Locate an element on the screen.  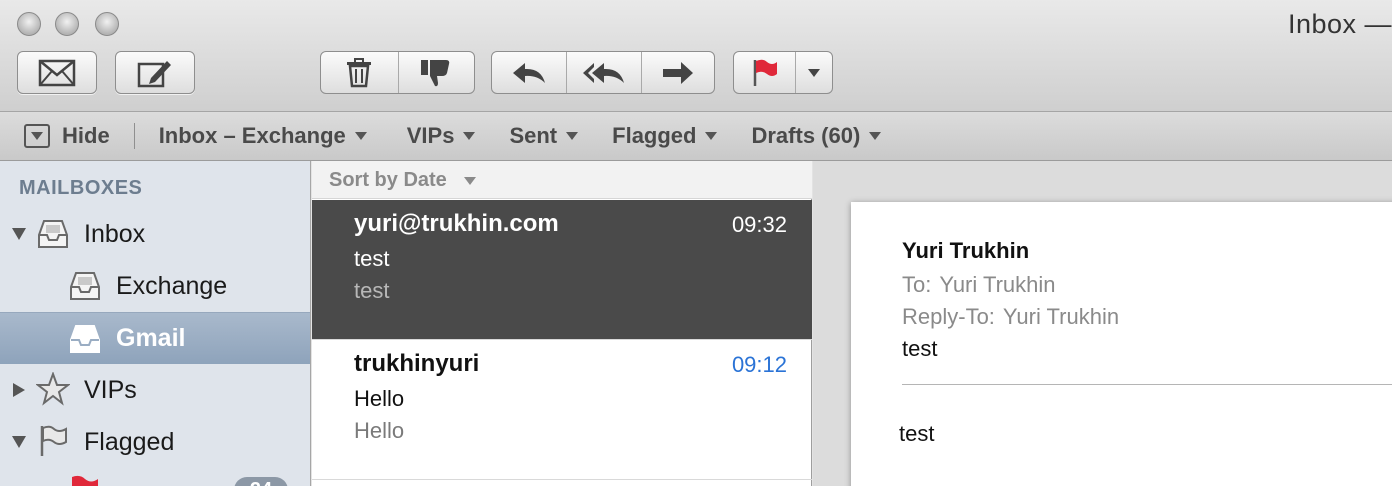
to-label: To: is located at coordinates (917, 284).